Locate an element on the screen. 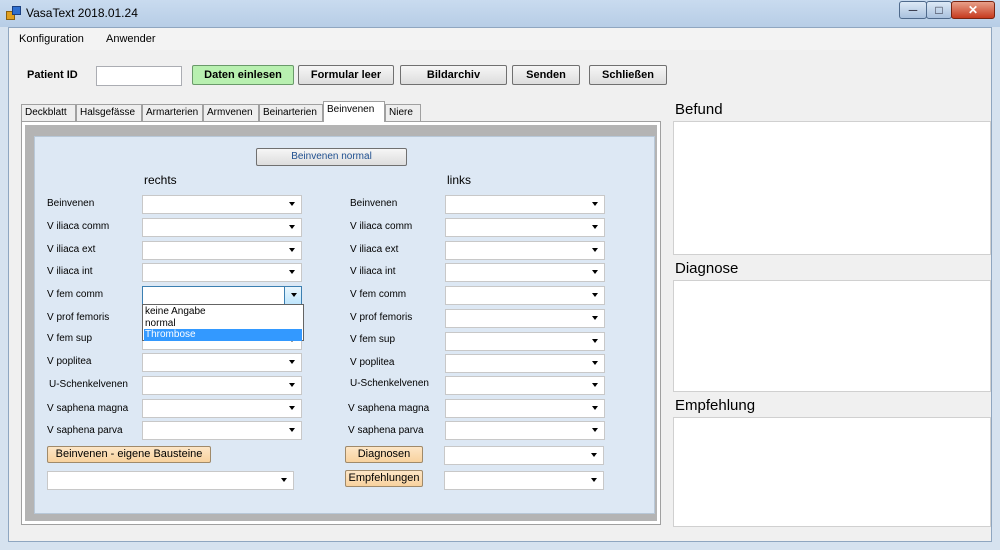 The width and height of the screenshot is (1000, 550). beinvenen-normal-button: Beinvenen normal is located at coordinates (331, 157).